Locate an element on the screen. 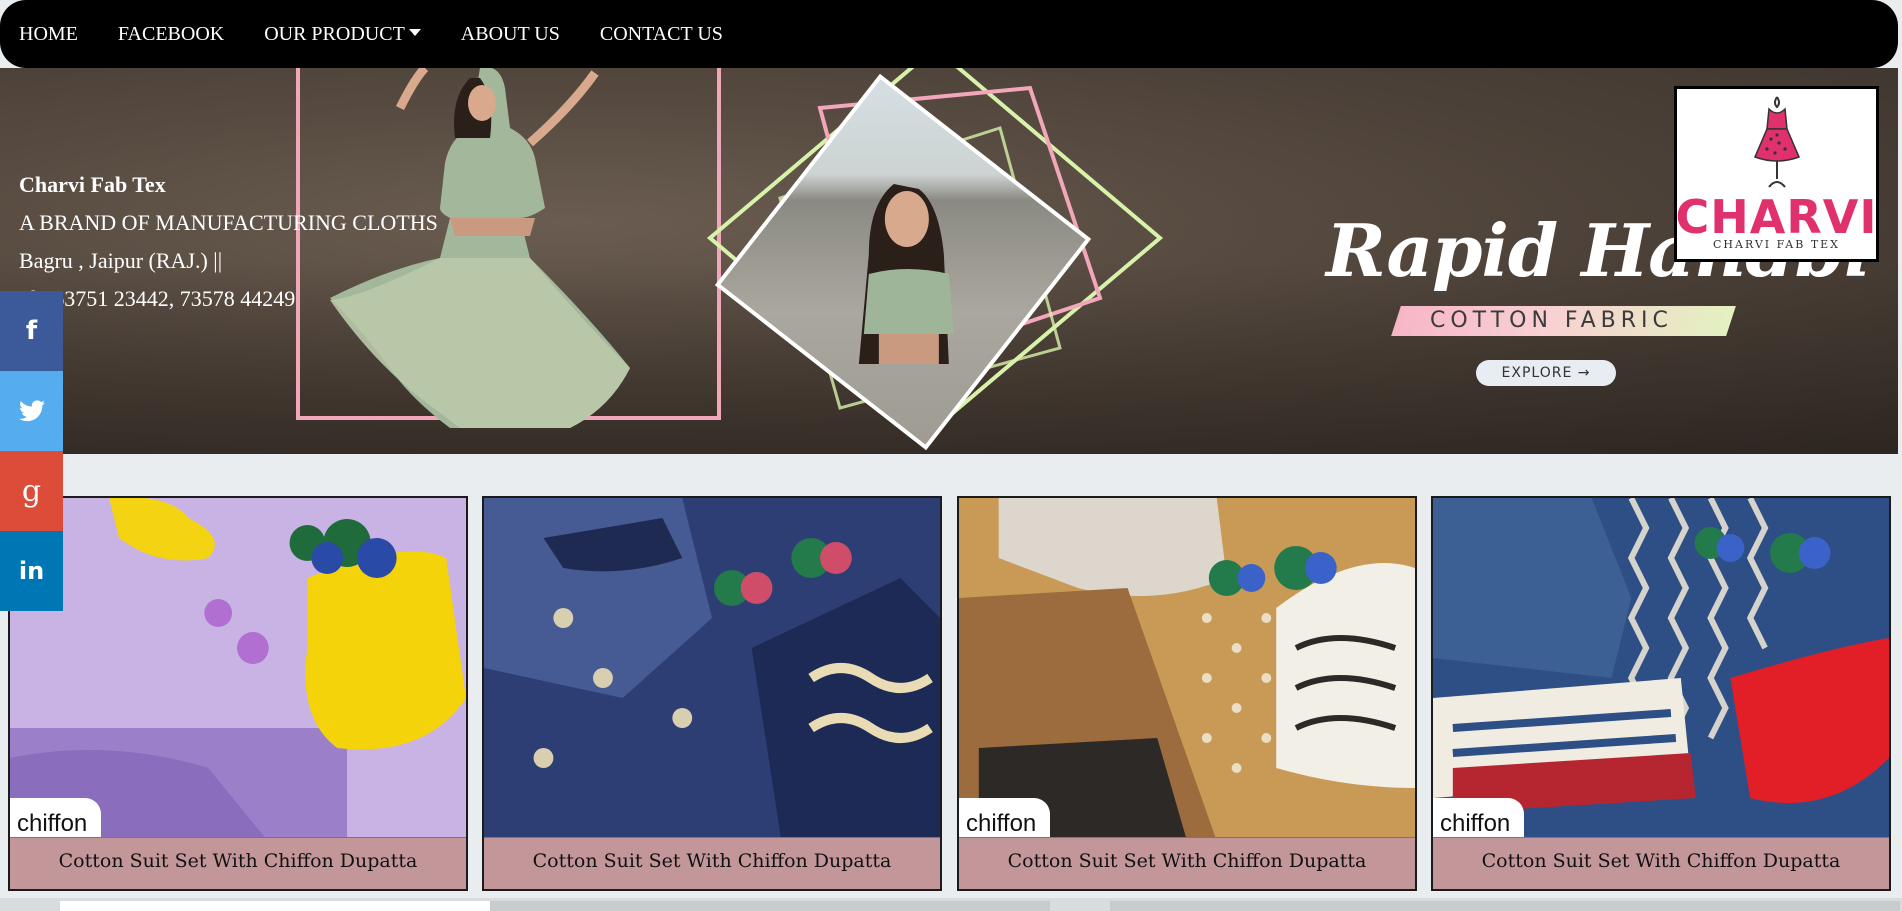 This screenshot has height=911, width=1902. banner-subtitle: COTTON FABRIC is located at coordinates (1563, 321).